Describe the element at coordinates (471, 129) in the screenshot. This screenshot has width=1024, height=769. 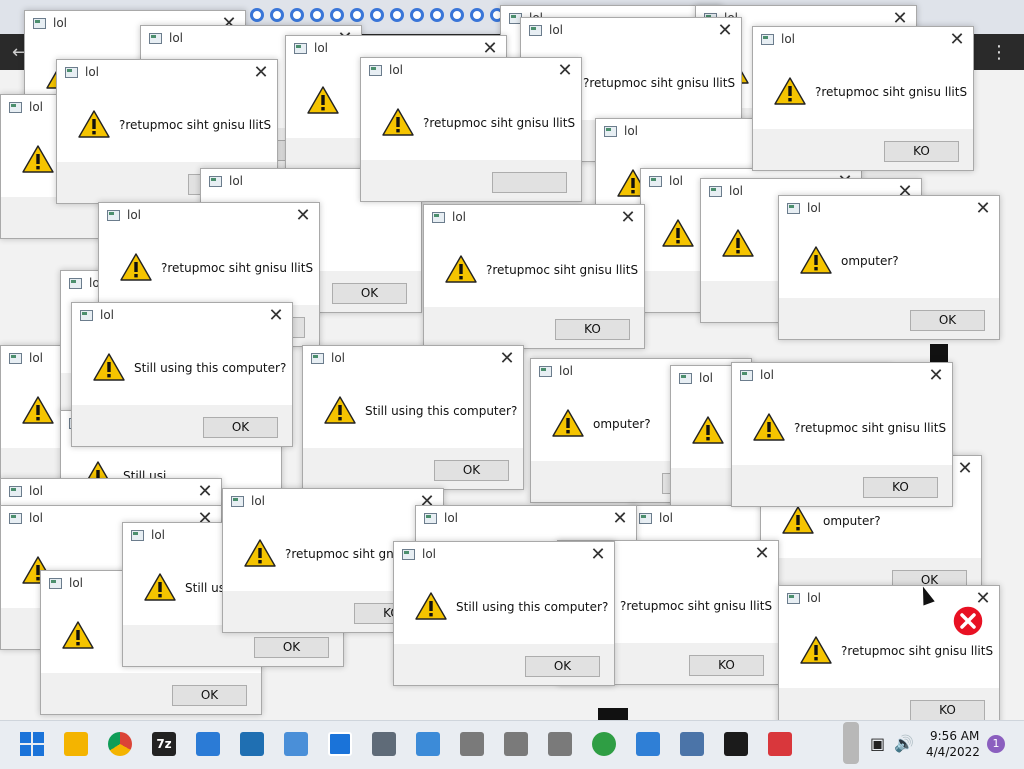
I see `message-dialog: lol ✕ ?retupmoc siht gnisu llitS` at that location.